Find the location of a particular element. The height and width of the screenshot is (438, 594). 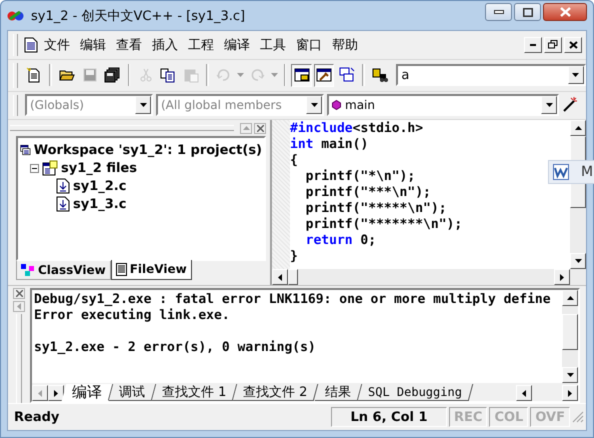

code-line: #include<stdio.h> is located at coordinates (357, 129).